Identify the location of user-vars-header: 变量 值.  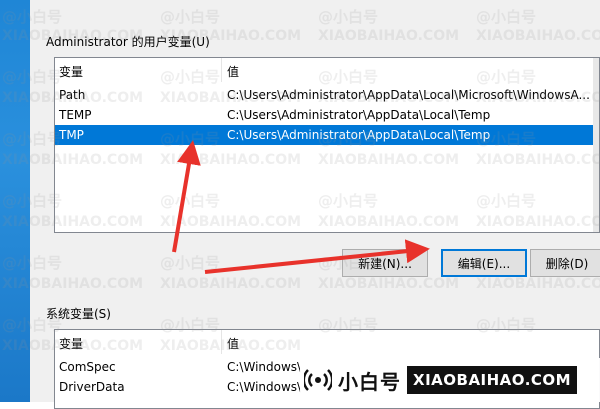
(327, 70).